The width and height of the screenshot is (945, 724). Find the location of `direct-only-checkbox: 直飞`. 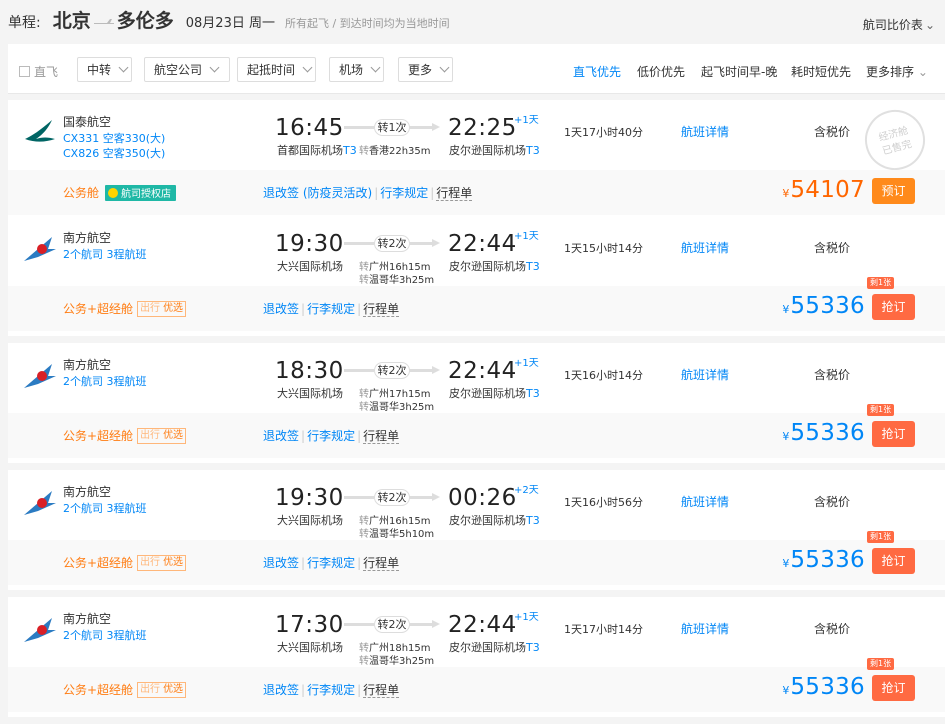

direct-only-checkbox: 直飞 is located at coordinates (38, 71).